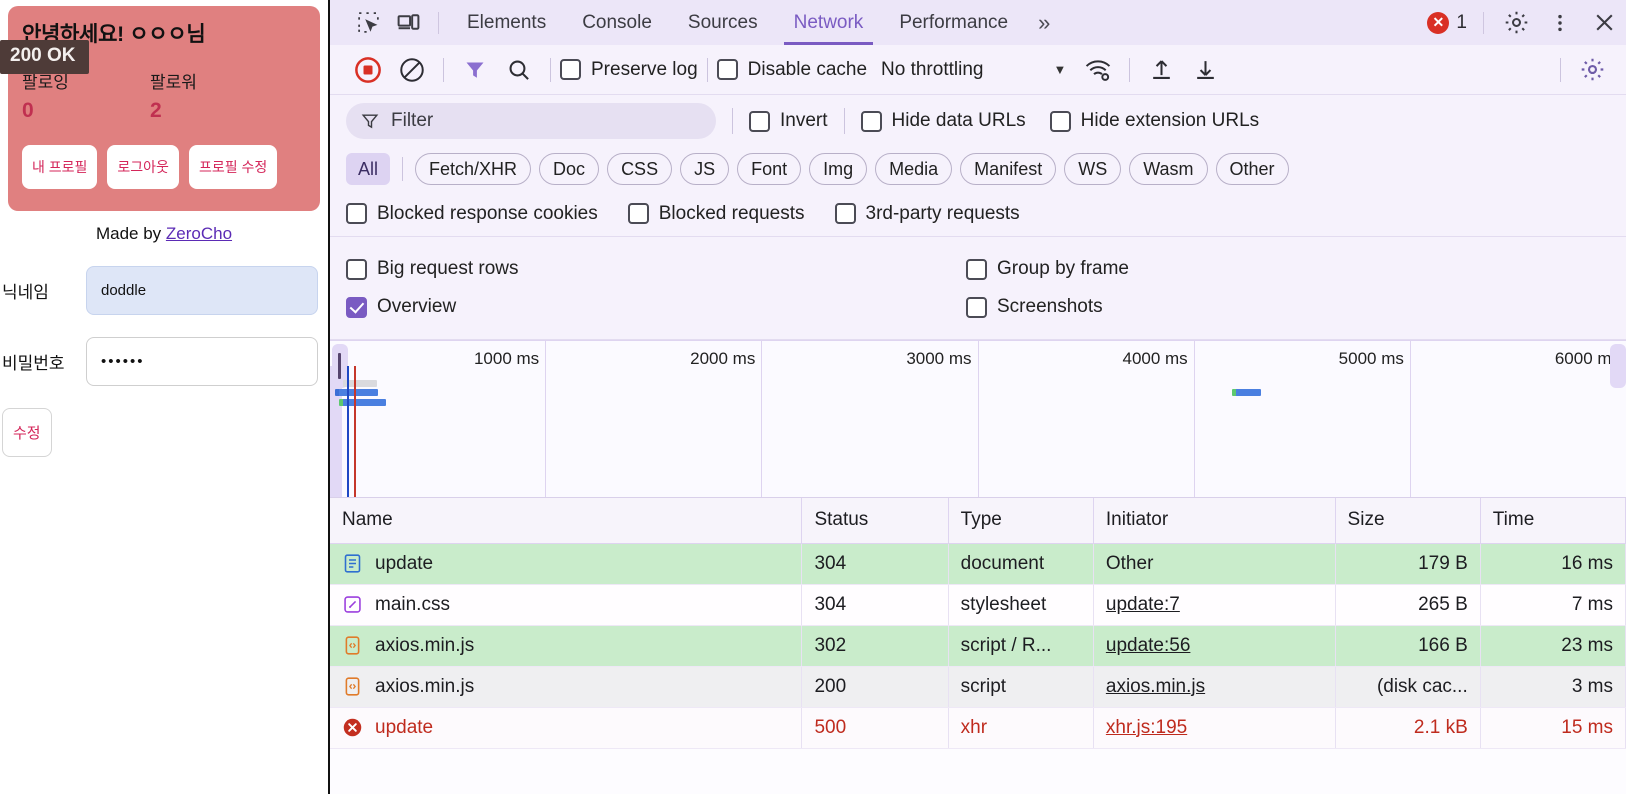 The height and width of the screenshot is (794, 1626). Describe the element at coordinates (640, 169) in the screenshot. I see `chip-css: CSS` at that location.